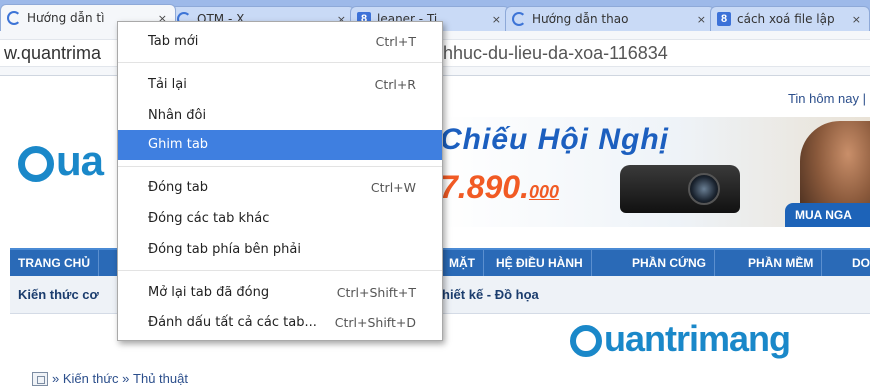 This screenshot has width=870, height=390. I want to click on menu-item-shortcut: Ctrl+T, so click(395, 41).